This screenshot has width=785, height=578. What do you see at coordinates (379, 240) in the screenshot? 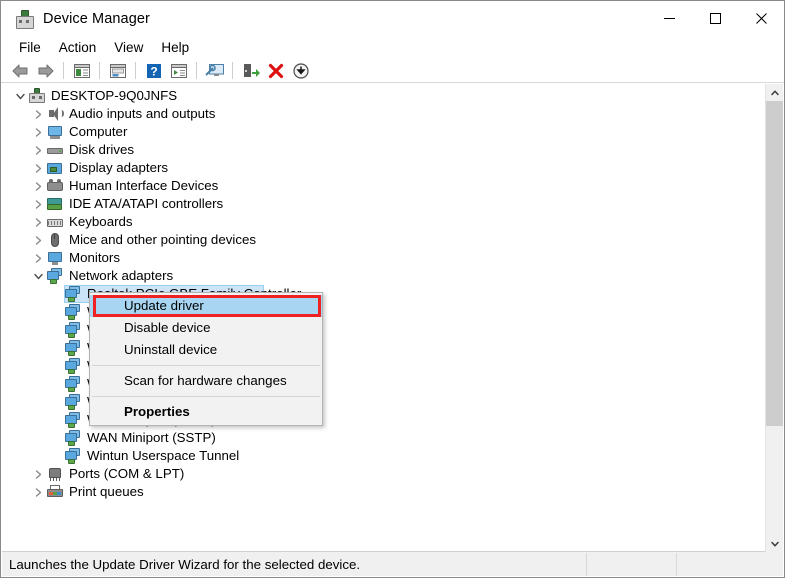
I see `tree-node-mice-and-other-pointing-devices: Mice and other pointing devices` at bounding box center [379, 240].